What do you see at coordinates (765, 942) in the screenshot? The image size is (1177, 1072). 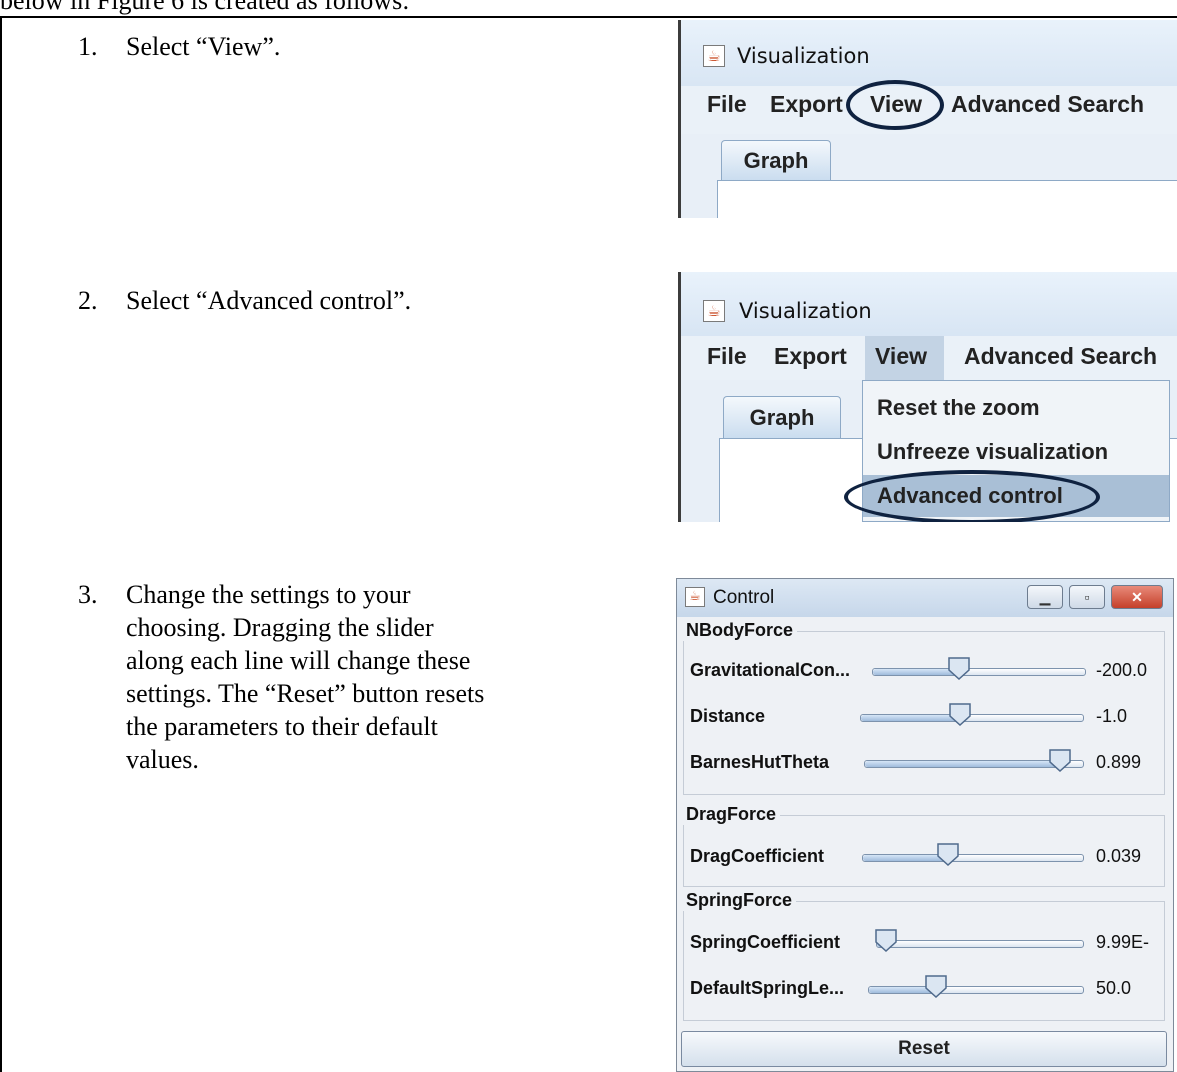 I see `param-label: SpringCoefficient` at bounding box center [765, 942].